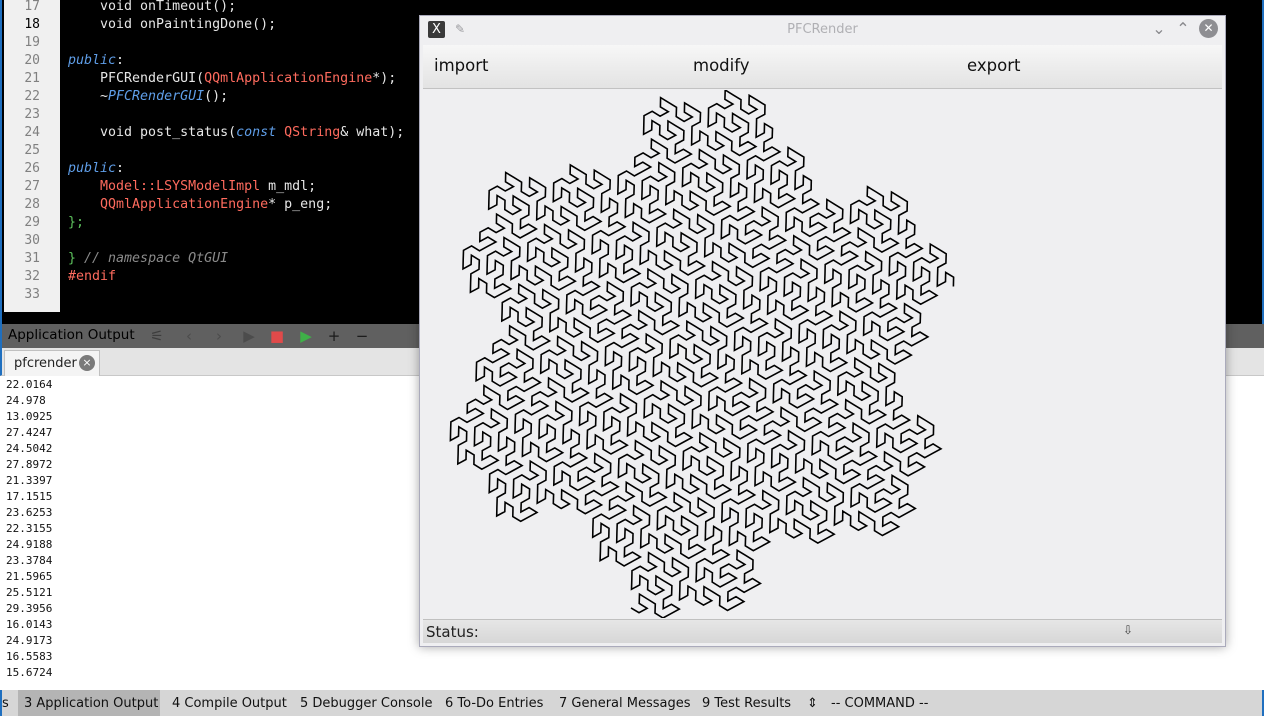  Describe the element at coordinates (29, 608) in the screenshot. I see `output-line: 29.3956` at that location.